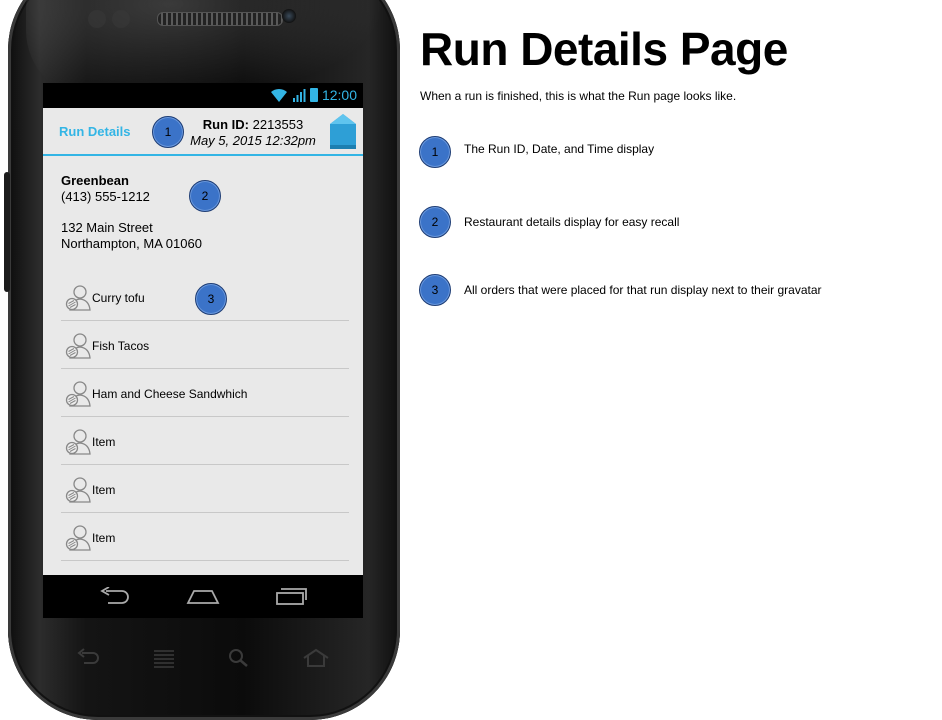 The image size is (942, 720). I want to click on wifi-icon, so click(278, 95).